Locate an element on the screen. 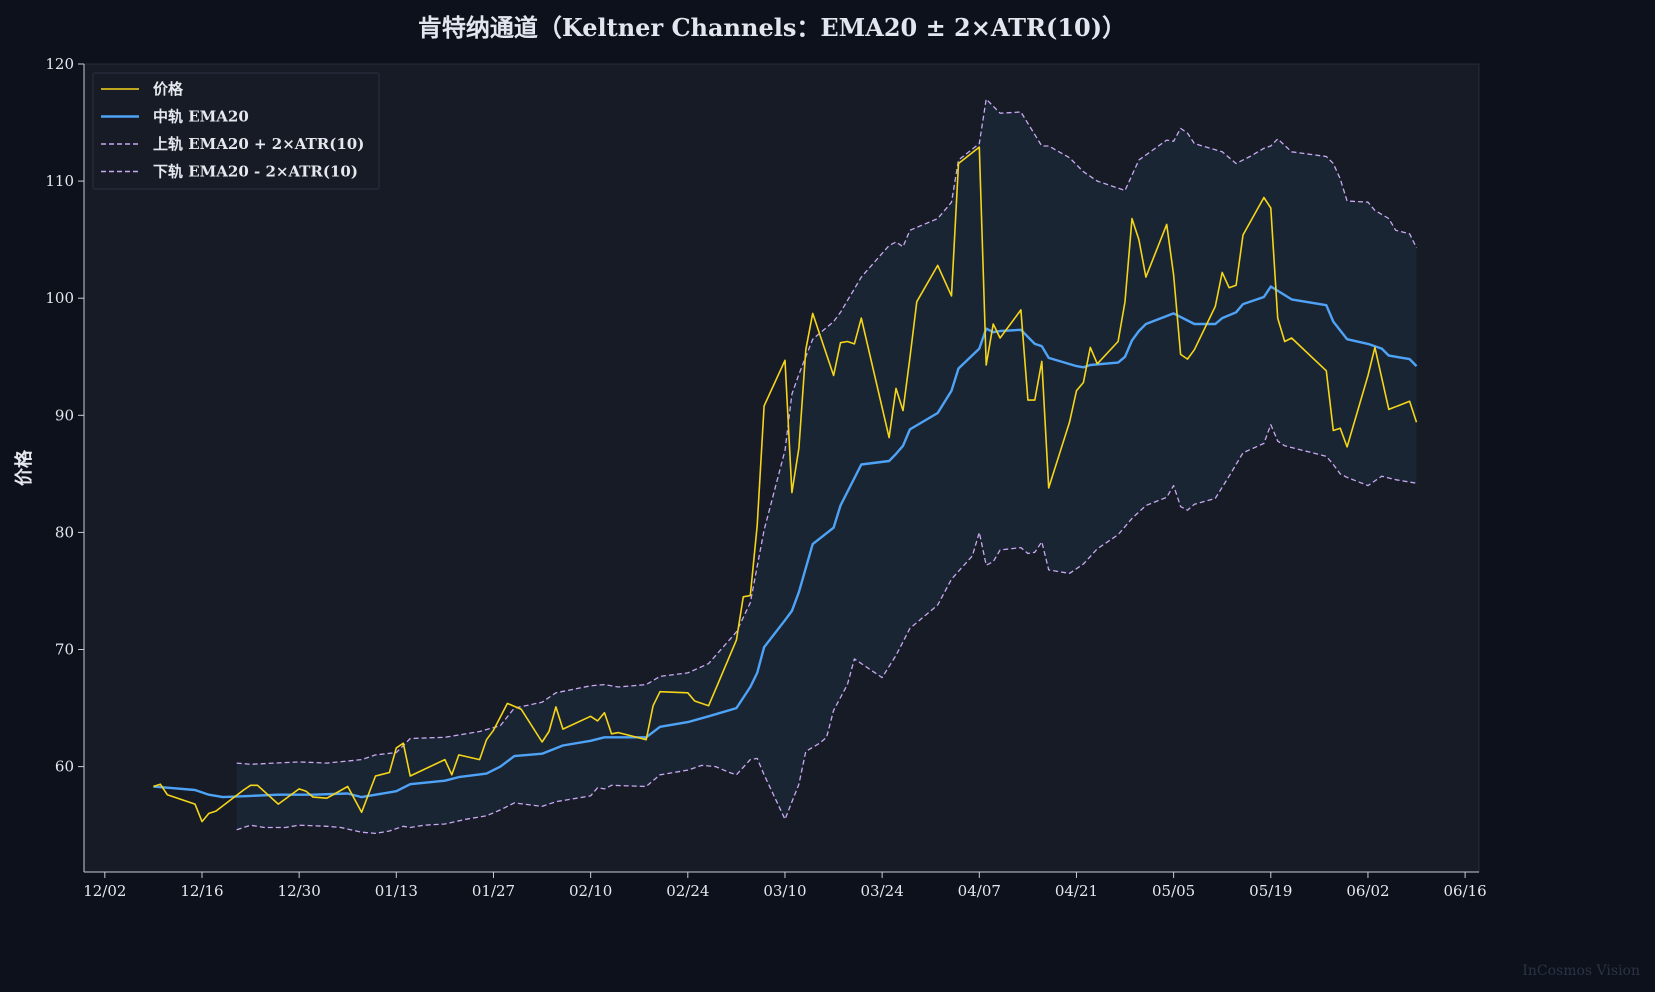 This screenshot has height=992, width=1655. x-tick-label: 01/13 is located at coordinates (396, 891).